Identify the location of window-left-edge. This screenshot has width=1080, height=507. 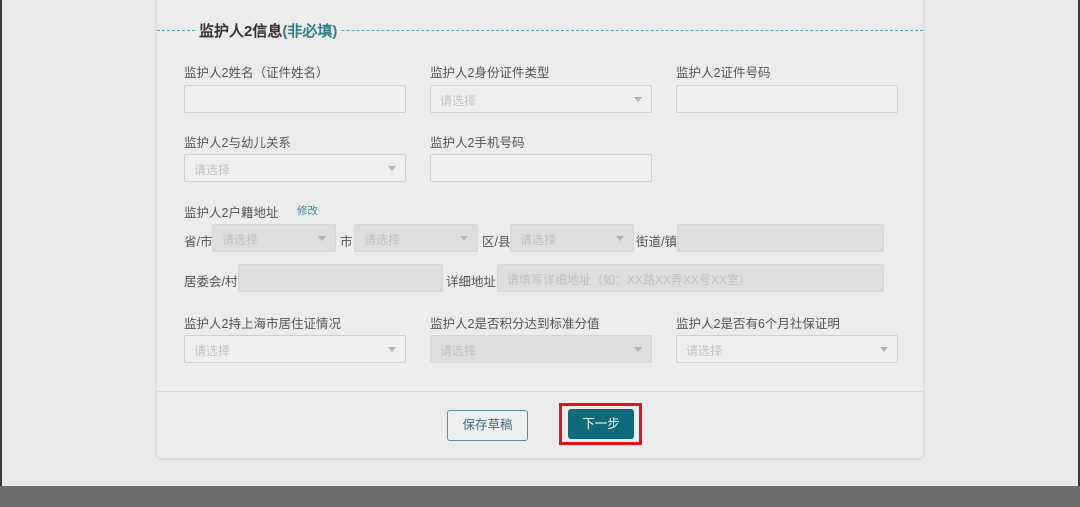
(1, 253).